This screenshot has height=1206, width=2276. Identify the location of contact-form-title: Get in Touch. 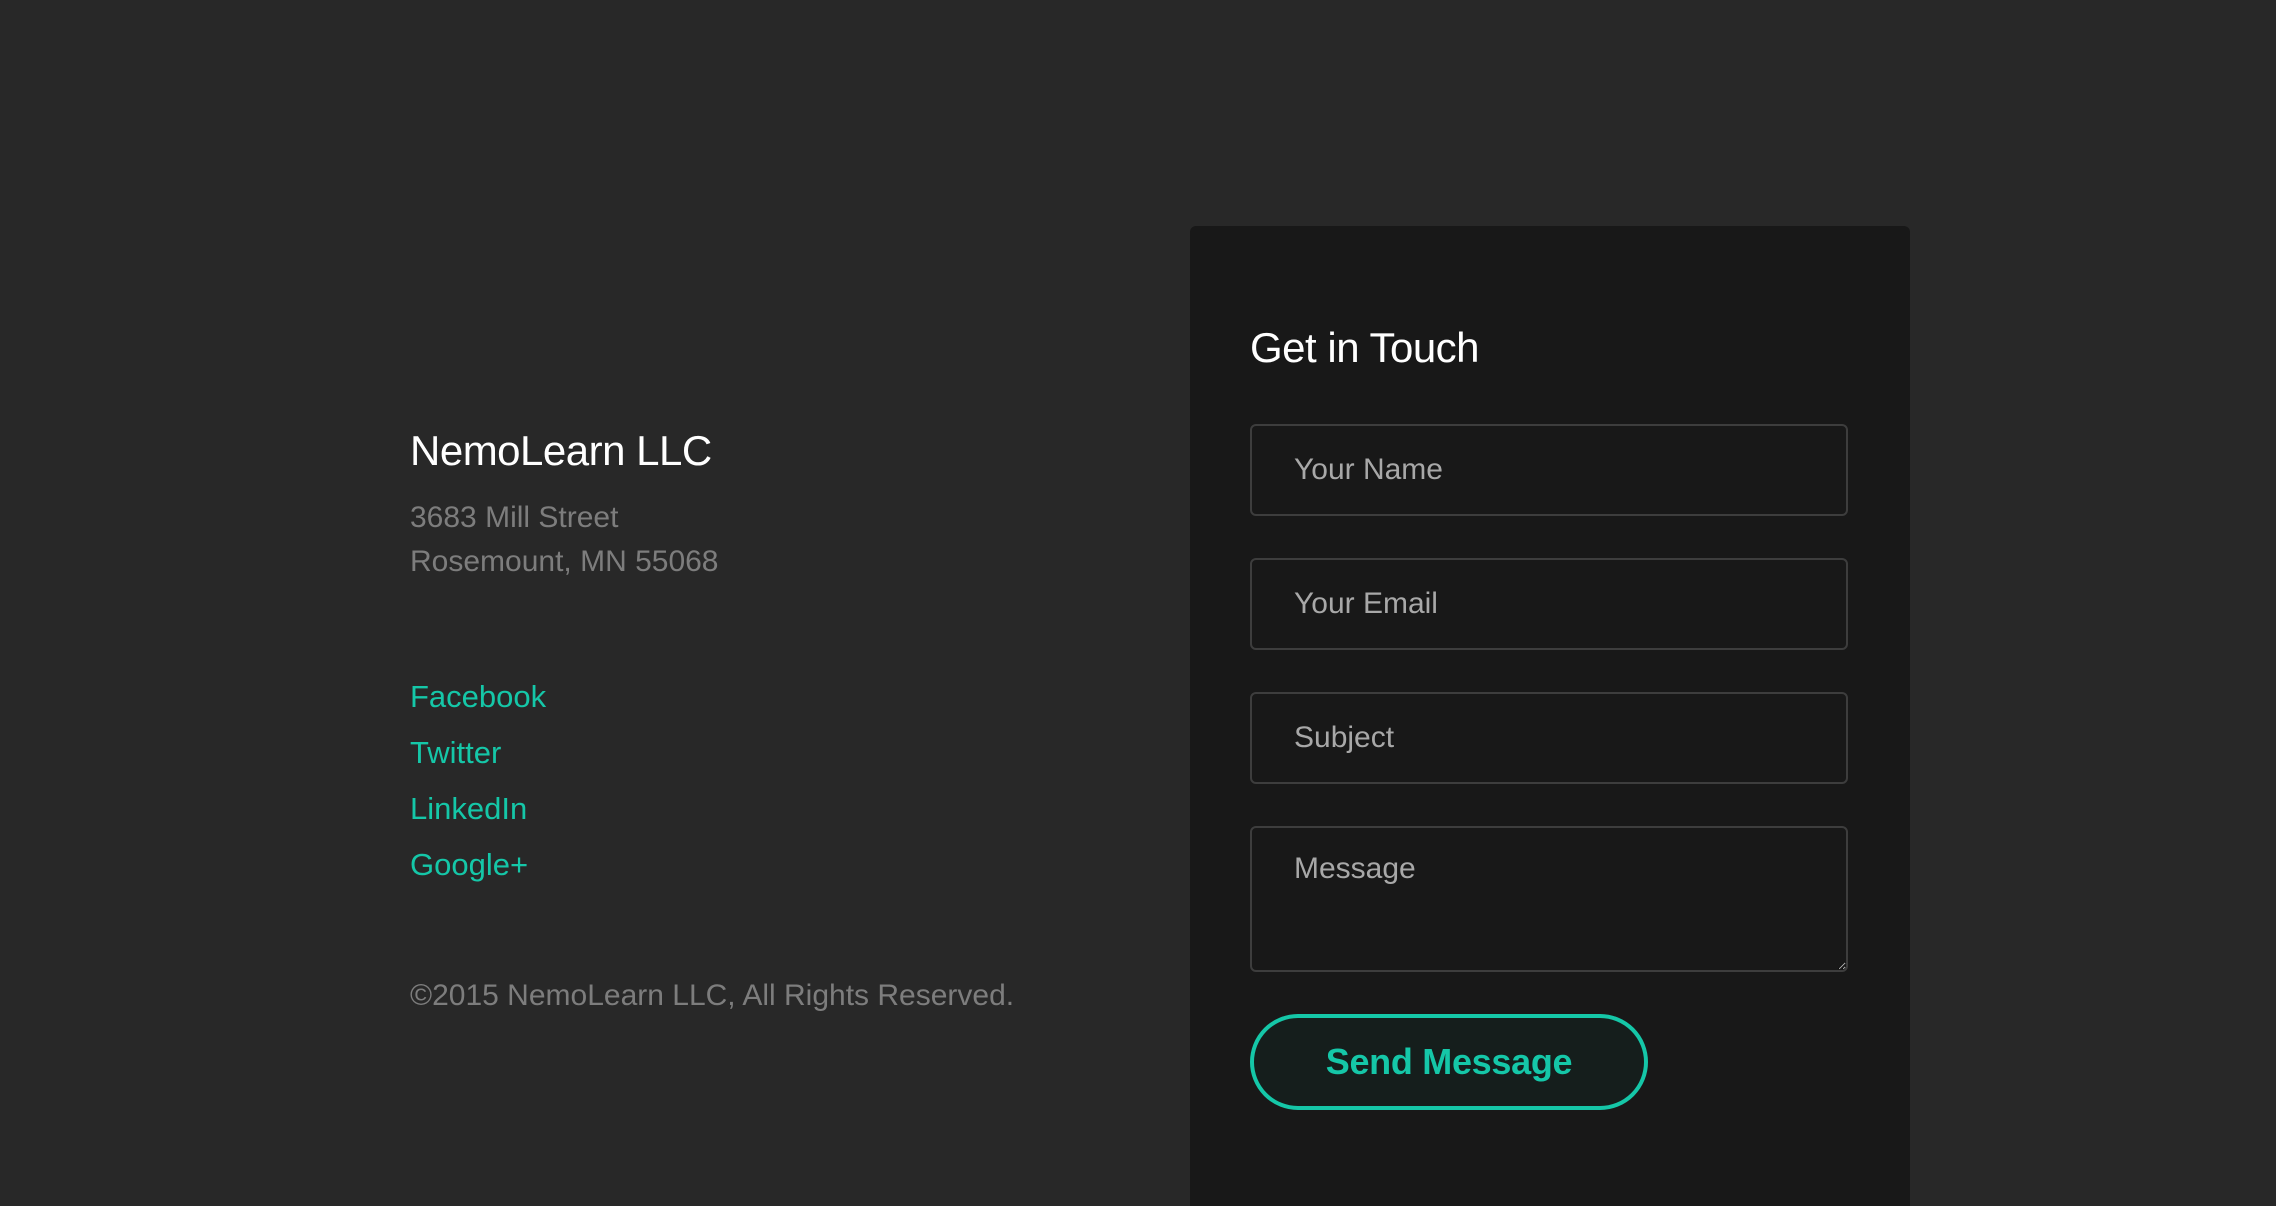
(1365, 347).